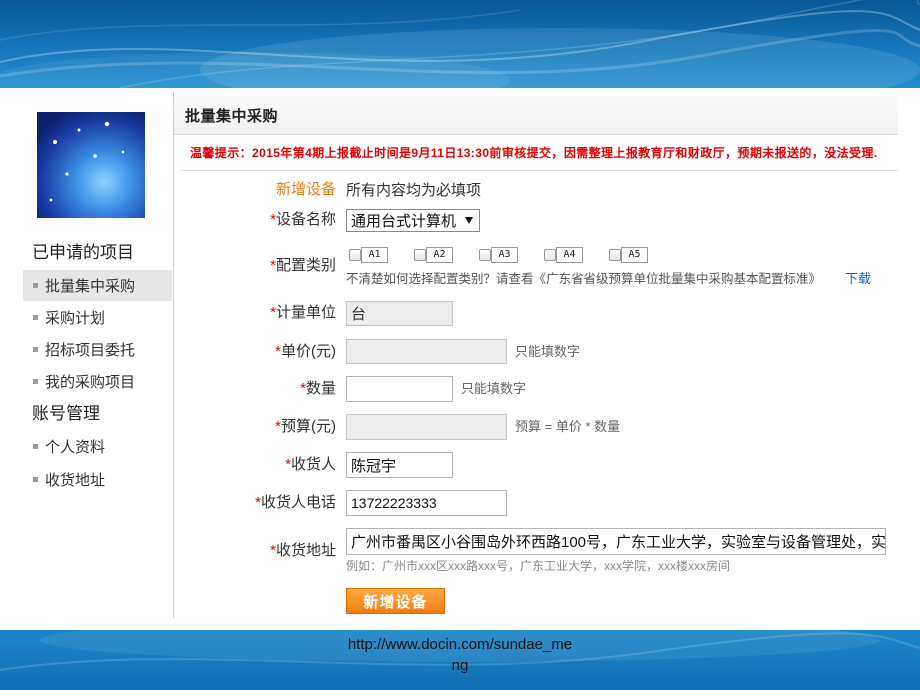 The image size is (920, 690). What do you see at coordinates (90, 286) in the screenshot?
I see `sidebar-item-label: 批量集中采购` at bounding box center [90, 286].